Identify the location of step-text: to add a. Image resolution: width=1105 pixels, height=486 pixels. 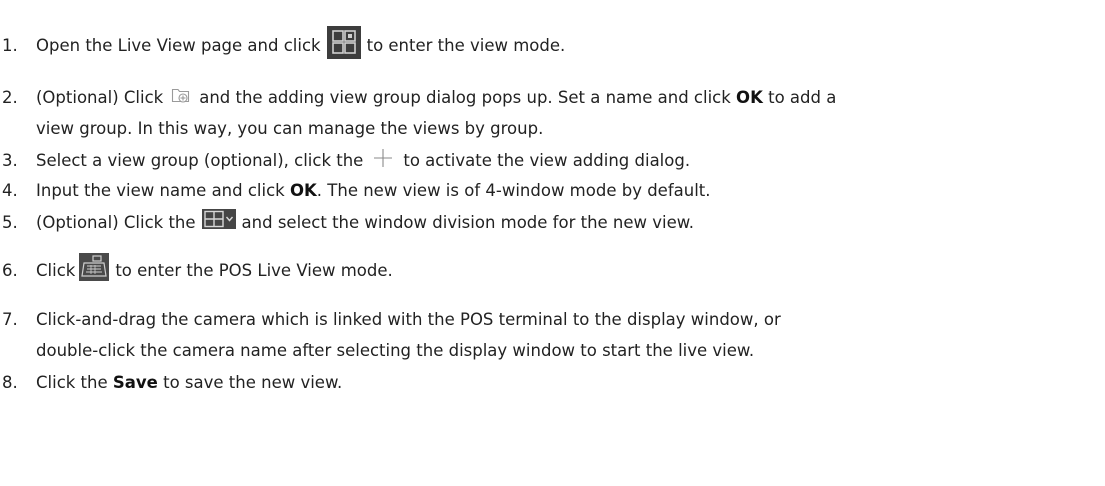
(802, 97).